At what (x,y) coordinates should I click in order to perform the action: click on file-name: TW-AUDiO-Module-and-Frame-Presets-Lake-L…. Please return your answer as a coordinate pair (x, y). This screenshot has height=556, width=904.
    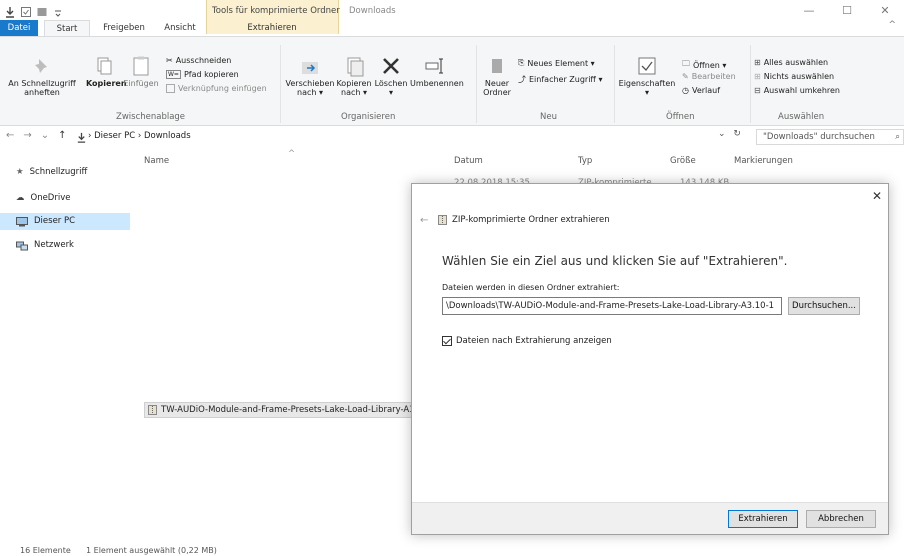
    Looking at the image, I should click on (287, 410).